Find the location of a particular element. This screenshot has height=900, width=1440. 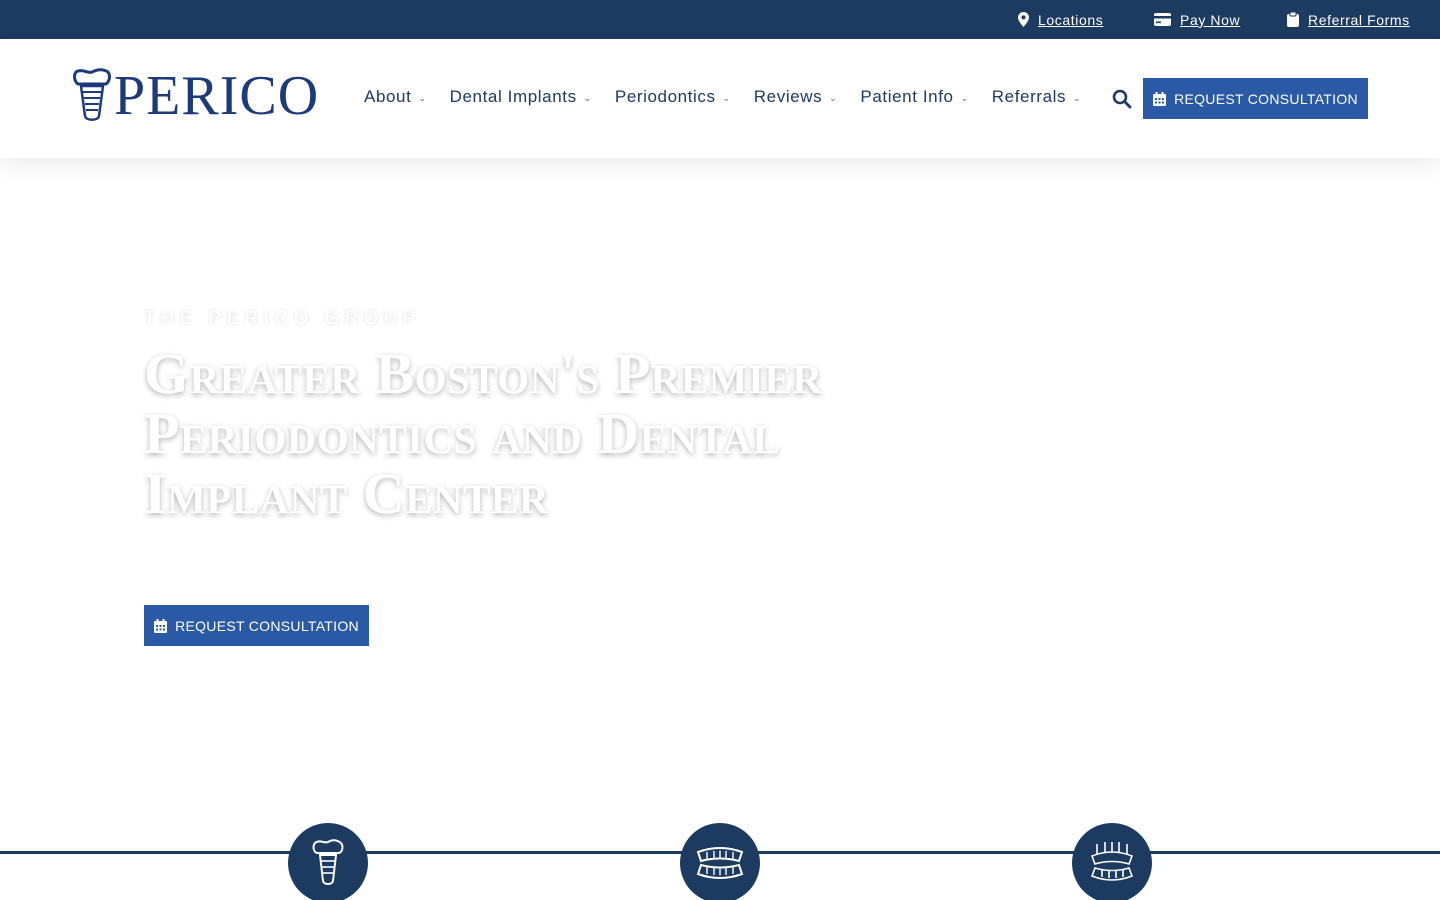

pay-now-link: Pay Now is located at coordinates (1197, 19).